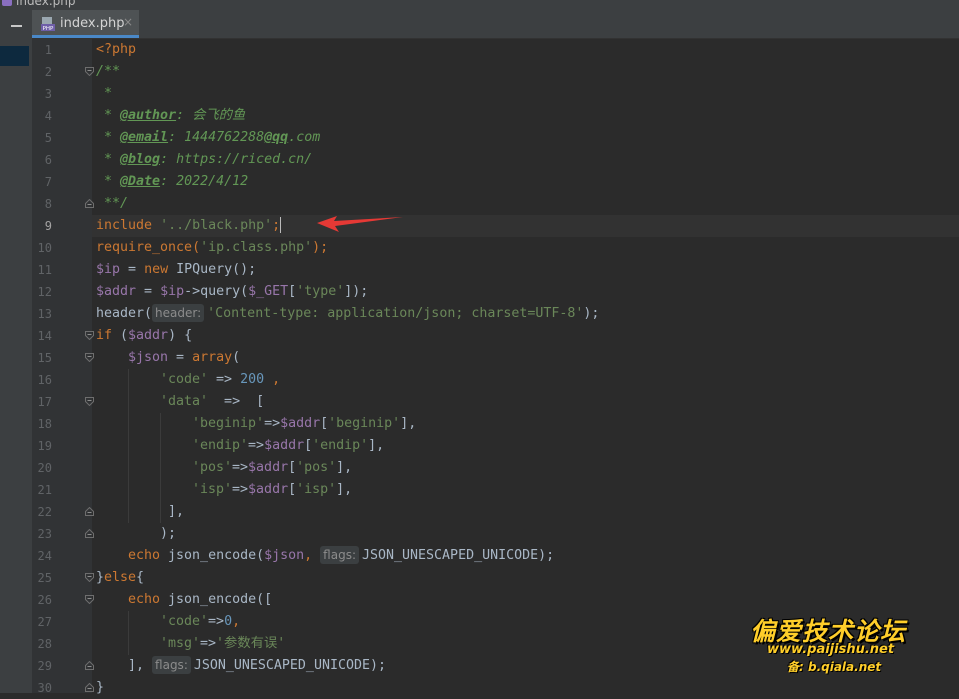  What do you see at coordinates (85, 24) in the screenshot?
I see `tab-index-php: PHP index.php ×` at bounding box center [85, 24].